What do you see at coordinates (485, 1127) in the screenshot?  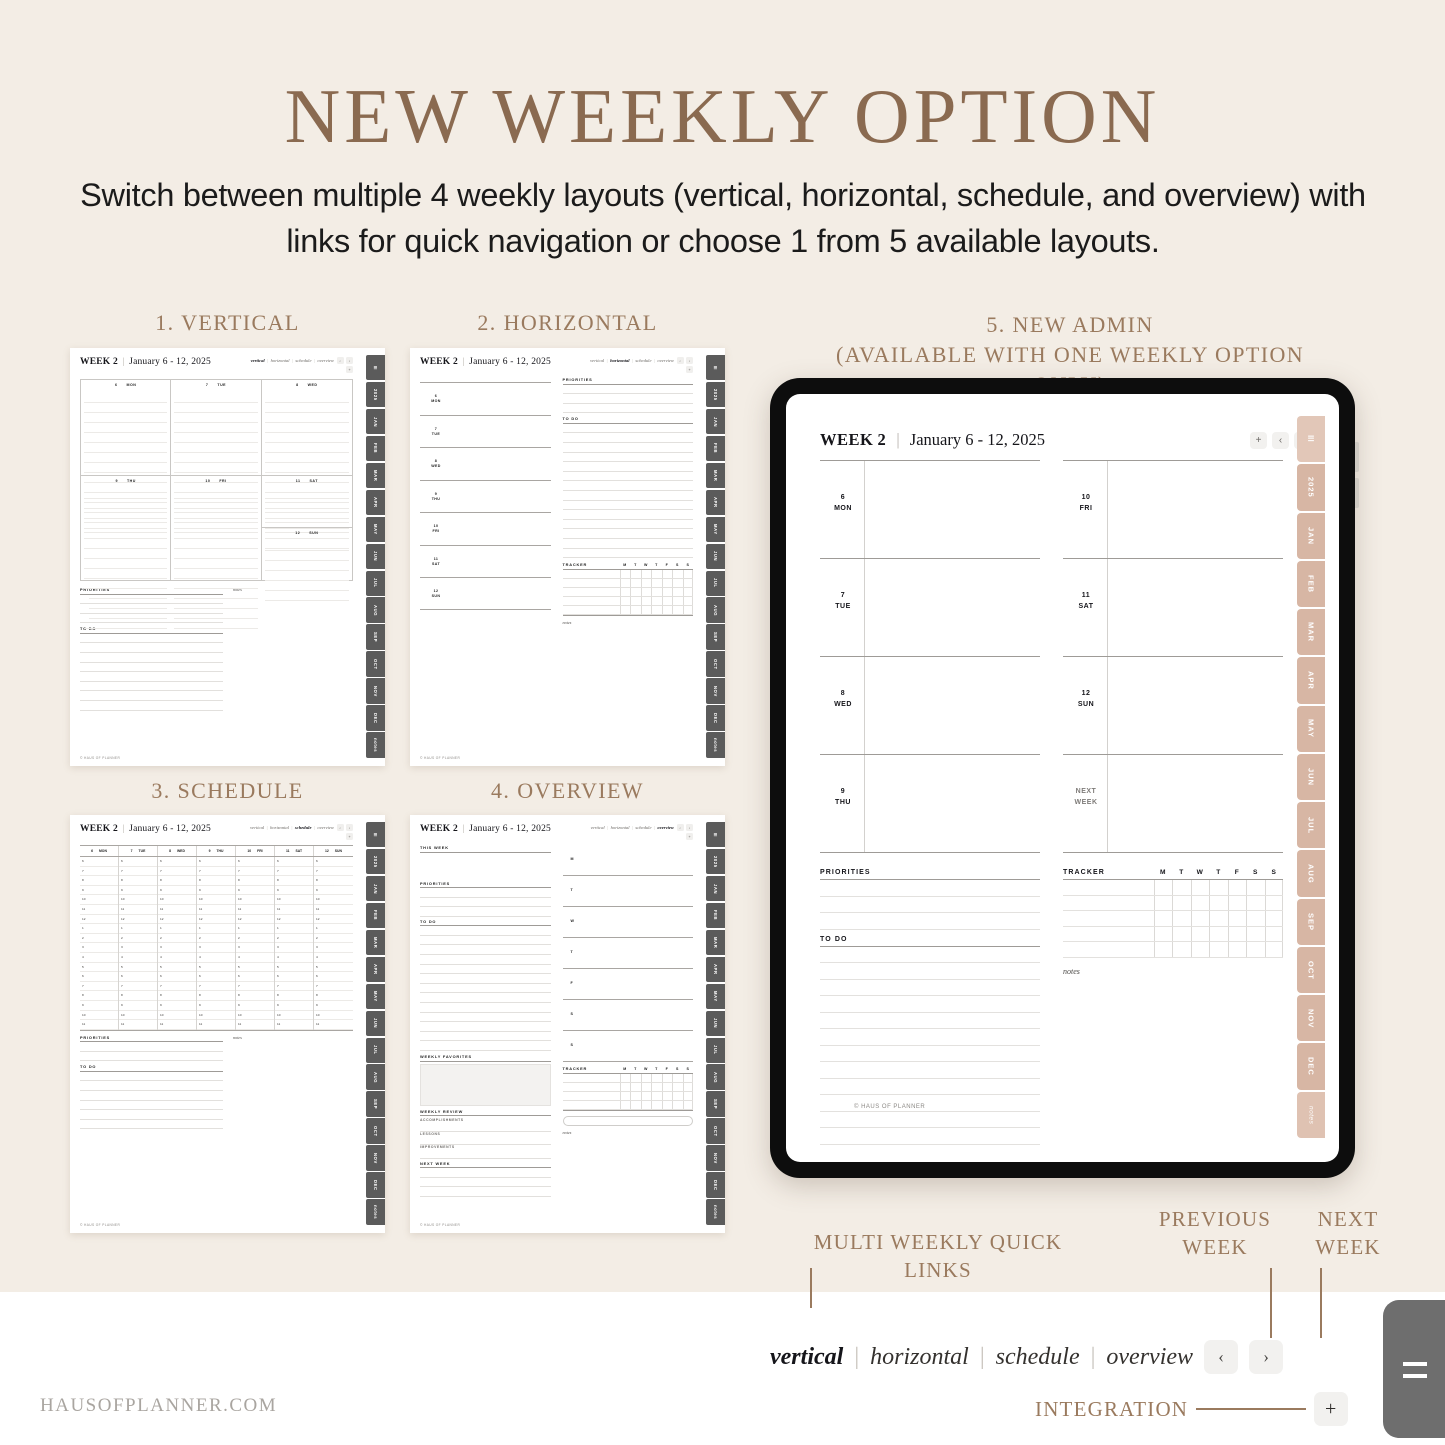 I see `accomplishments-lines` at bounding box center [485, 1127].